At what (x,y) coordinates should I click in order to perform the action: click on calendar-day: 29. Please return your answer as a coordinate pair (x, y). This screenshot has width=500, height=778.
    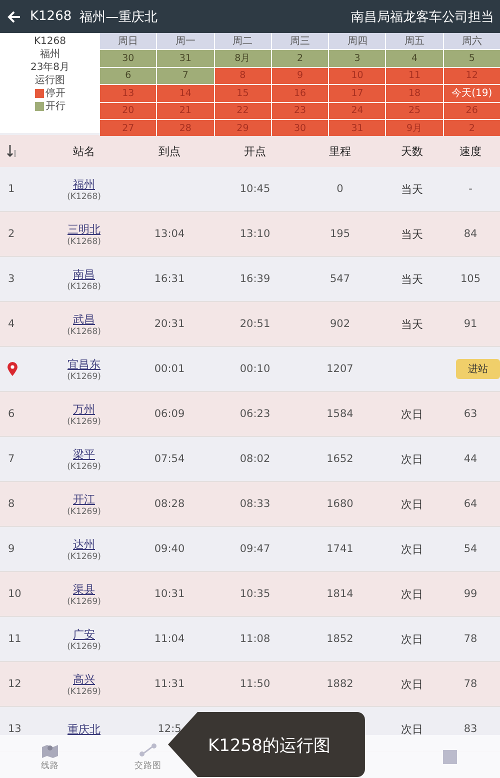
    Looking at the image, I should click on (242, 128).